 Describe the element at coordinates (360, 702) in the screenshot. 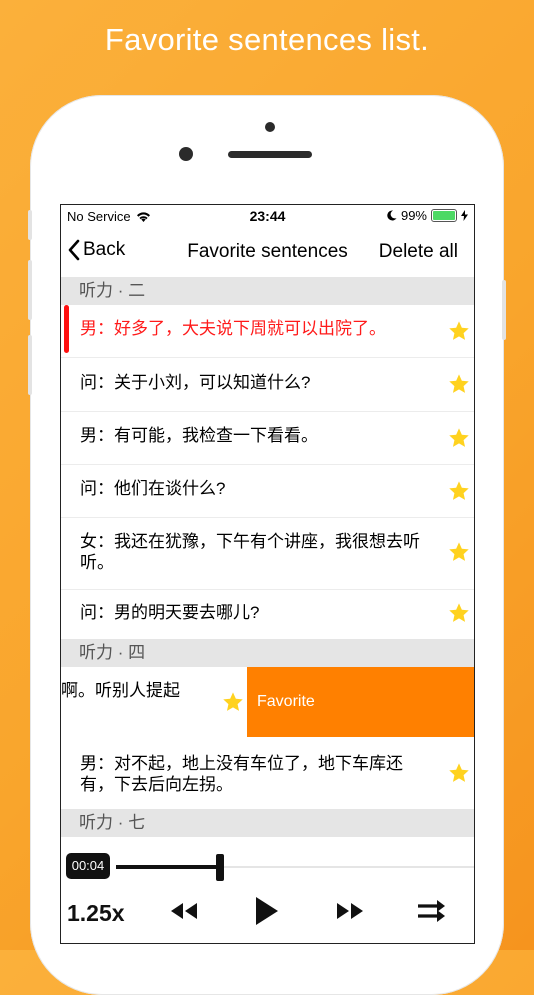

I see `favorite-swipe-action: Favorite` at that location.